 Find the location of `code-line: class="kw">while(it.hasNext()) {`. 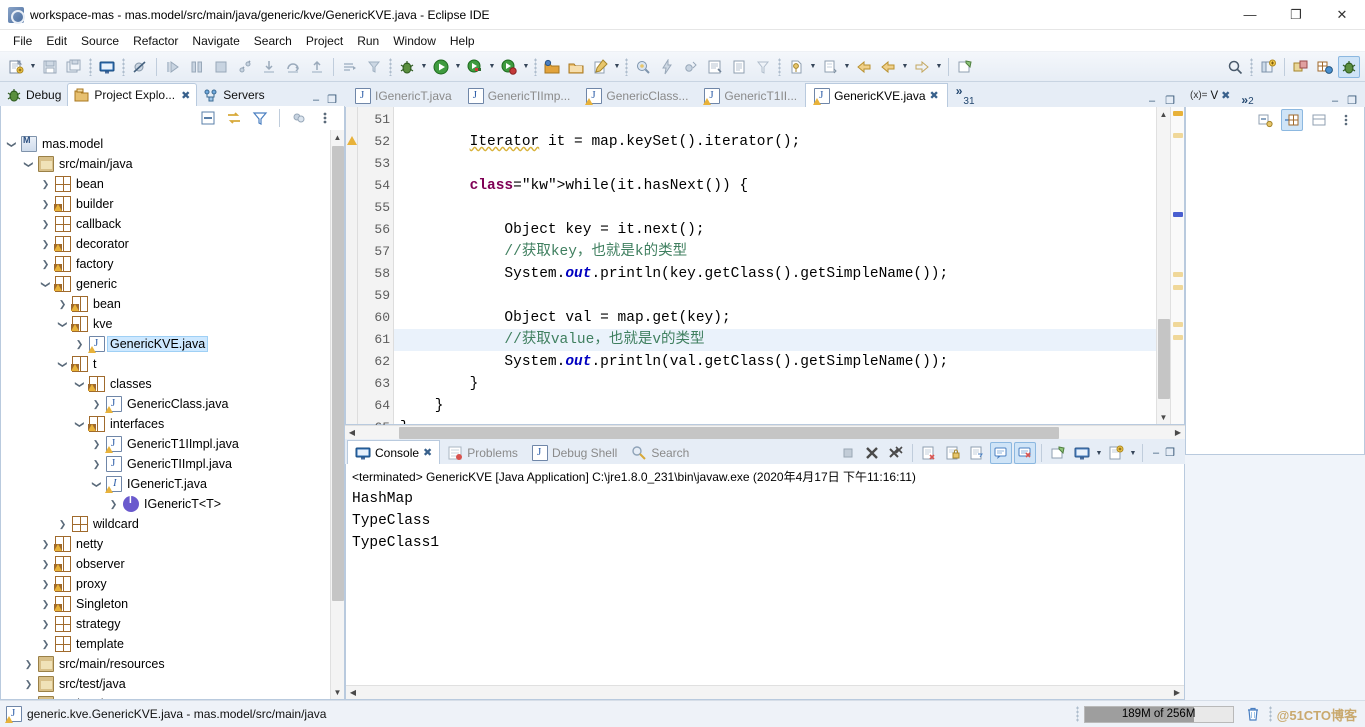

code-line: class="kw">while(it.hasNext()) { is located at coordinates (775, 186).